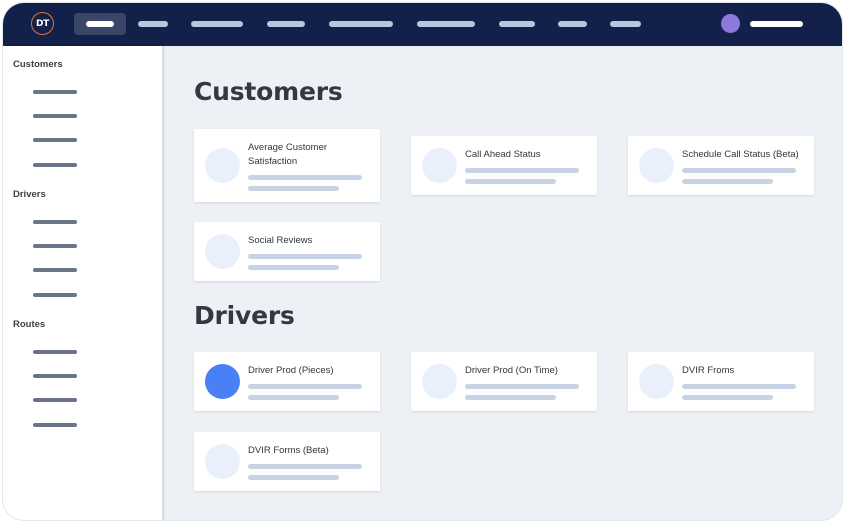 The image size is (845, 523). Describe the element at coordinates (222, 381) in the screenshot. I see `card-icon-selected` at that location.